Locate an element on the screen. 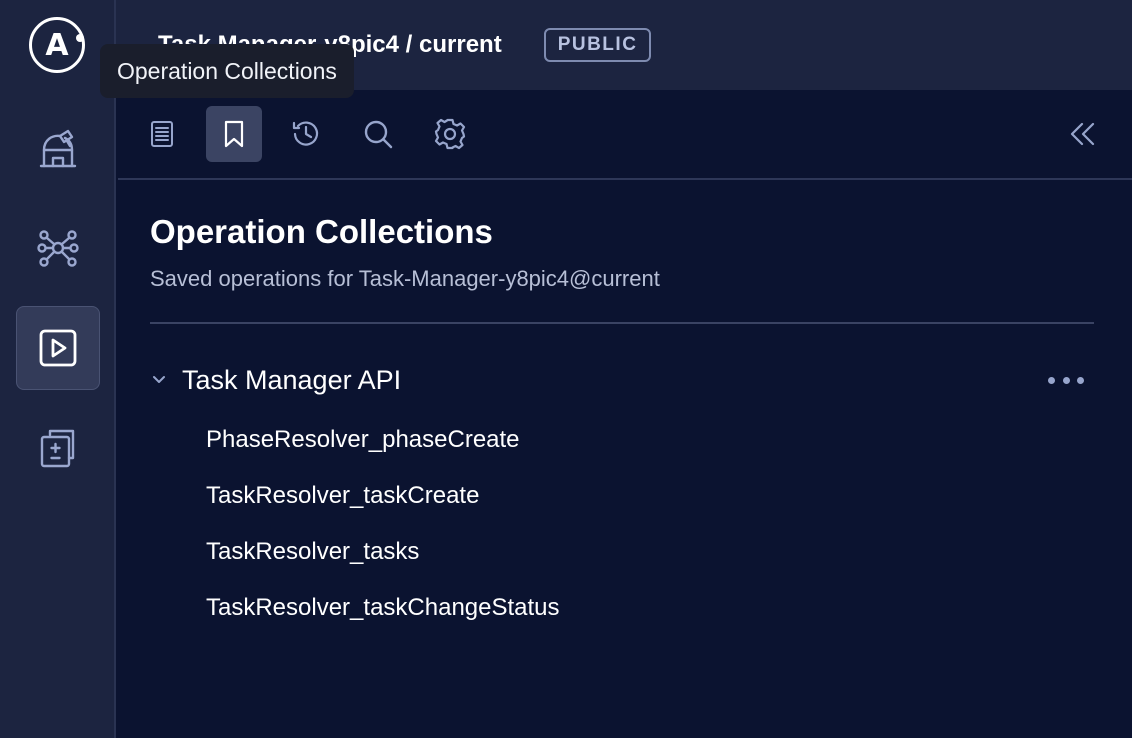 Image resolution: width=1132 pixels, height=738 pixels. document-icon is located at coordinates (162, 134).